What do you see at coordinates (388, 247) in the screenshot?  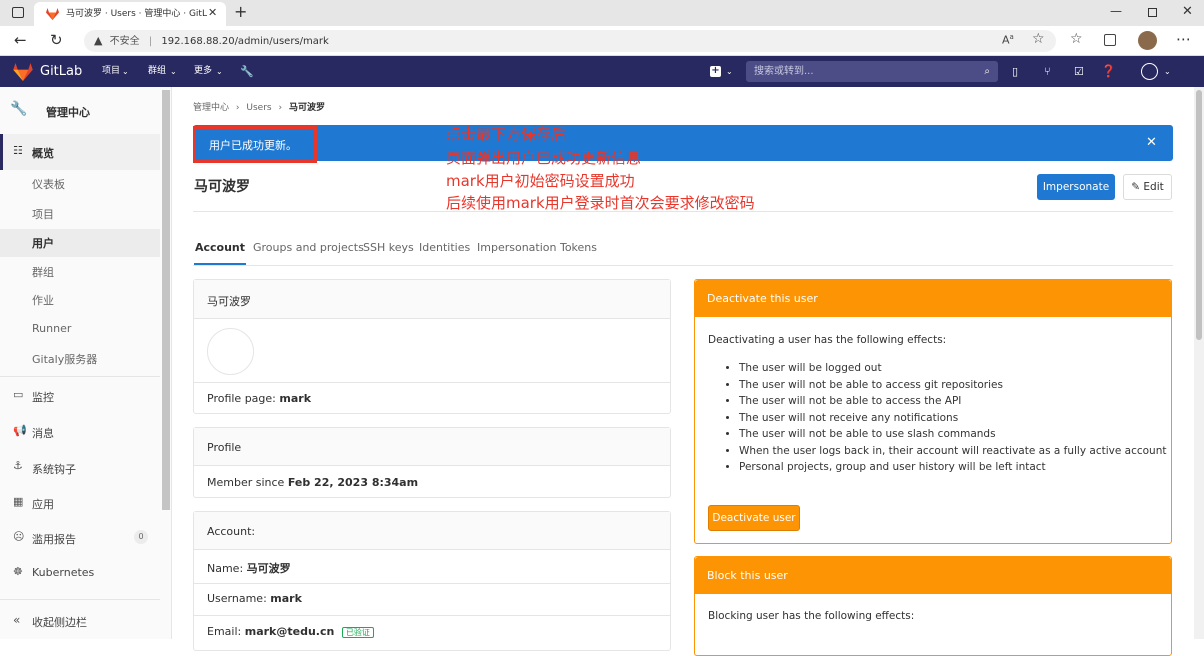 I see `tab-ssh-keys: SSH keys` at bounding box center [388, 247].